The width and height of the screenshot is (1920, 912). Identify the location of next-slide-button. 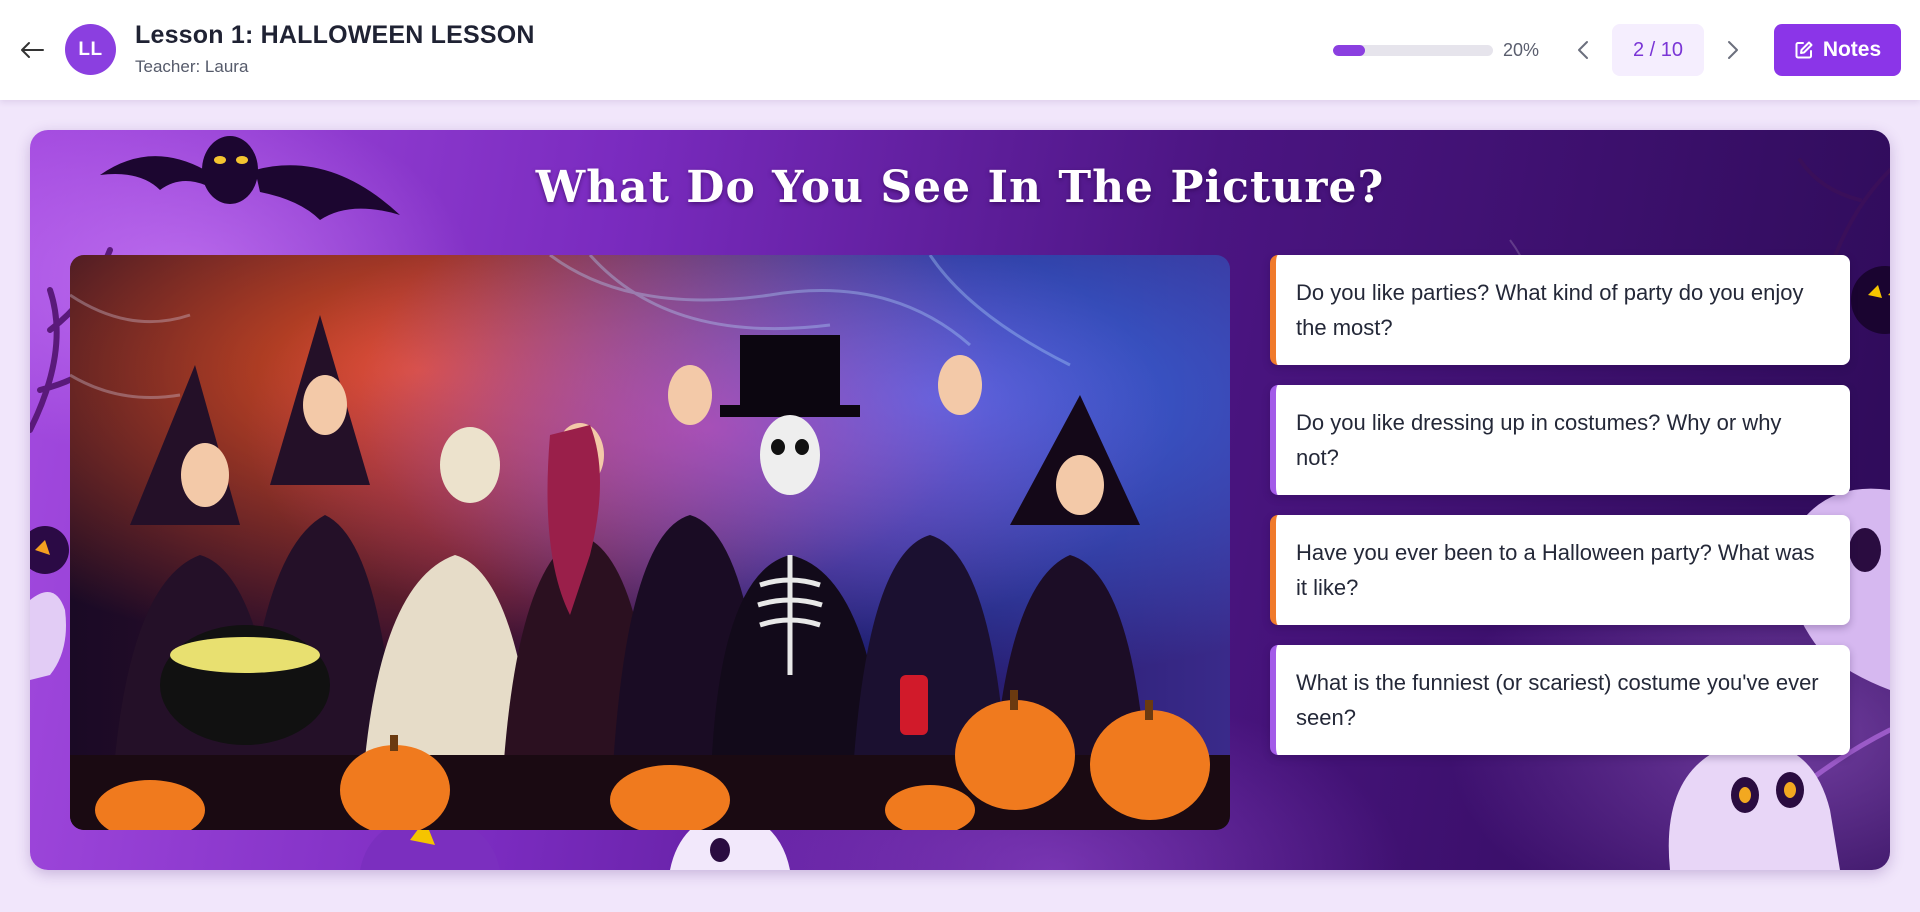
(1733, 50).